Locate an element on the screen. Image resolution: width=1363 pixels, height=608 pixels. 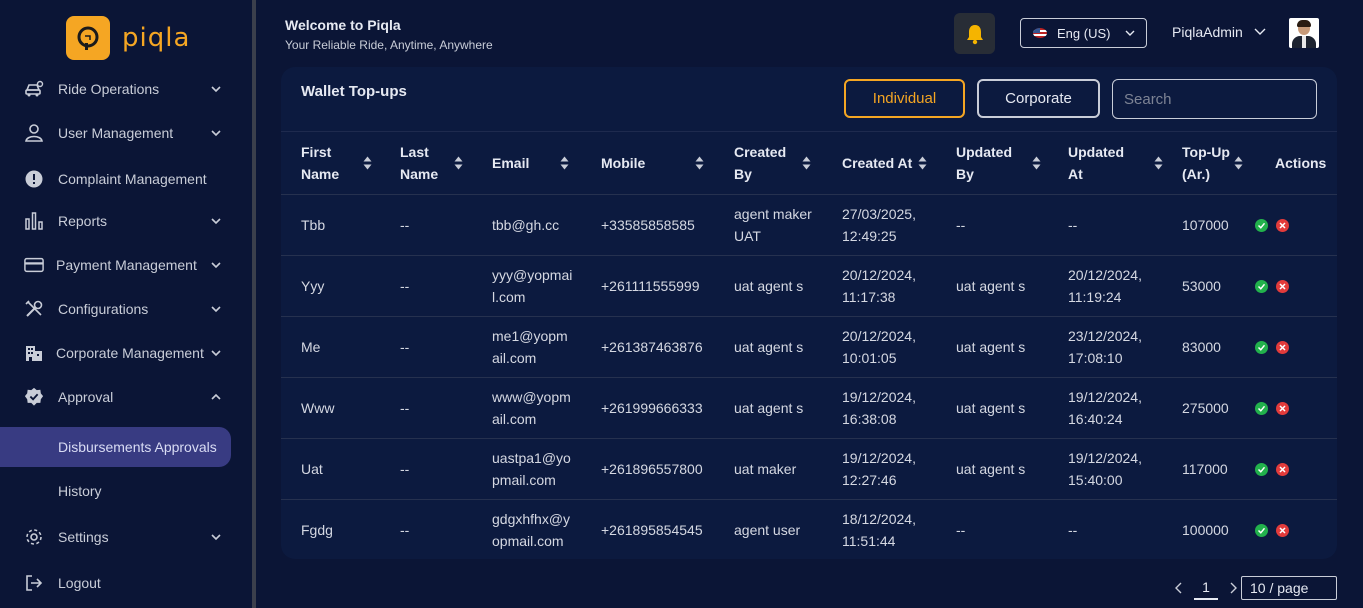
actions-cell is located at coordinates (1296, 286).